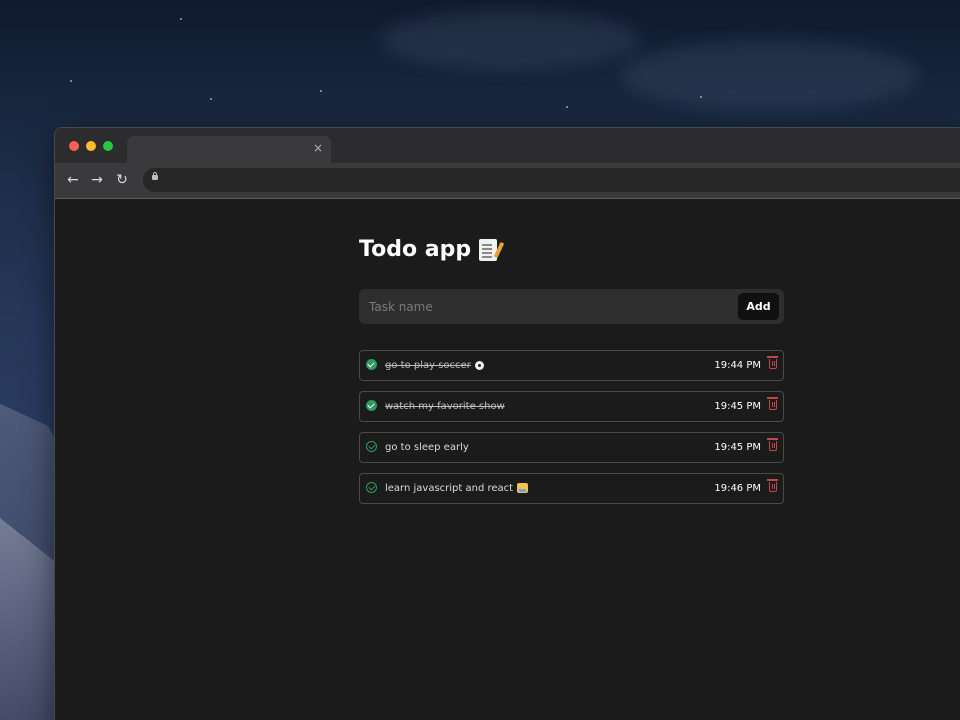 Image resolution: width=960 pixels, height=720 pixels. Describe the element at coordinates (229, 149) in the screenshot. I see `browser-tab: ×` at that location.